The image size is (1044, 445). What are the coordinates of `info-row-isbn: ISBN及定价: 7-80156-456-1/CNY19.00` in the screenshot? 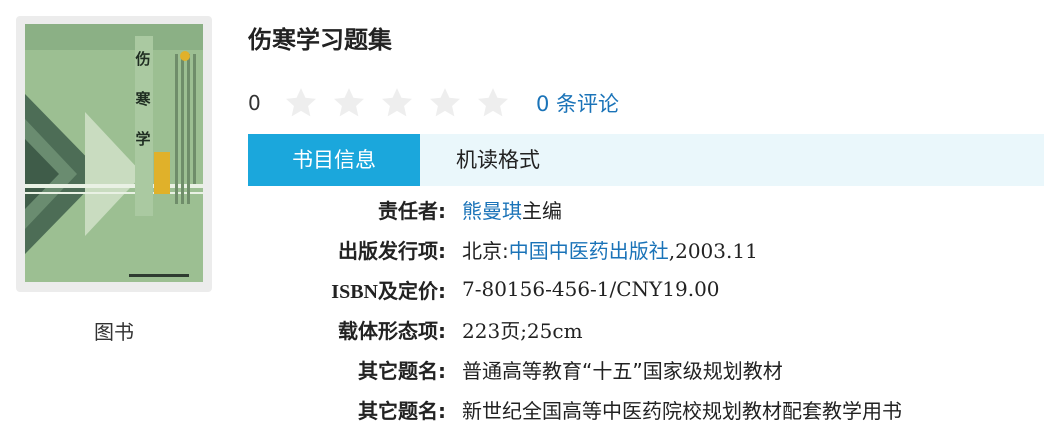 It's located at (575, 289).